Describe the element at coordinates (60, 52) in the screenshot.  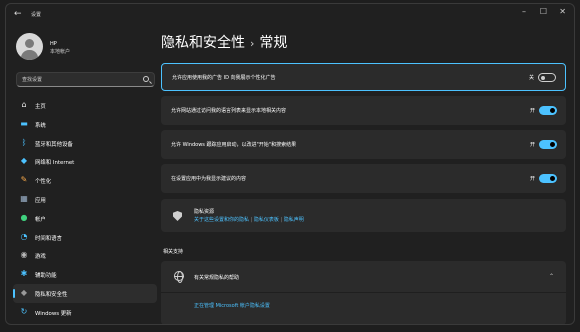
I see `account-type: 本地帐户` at that location.